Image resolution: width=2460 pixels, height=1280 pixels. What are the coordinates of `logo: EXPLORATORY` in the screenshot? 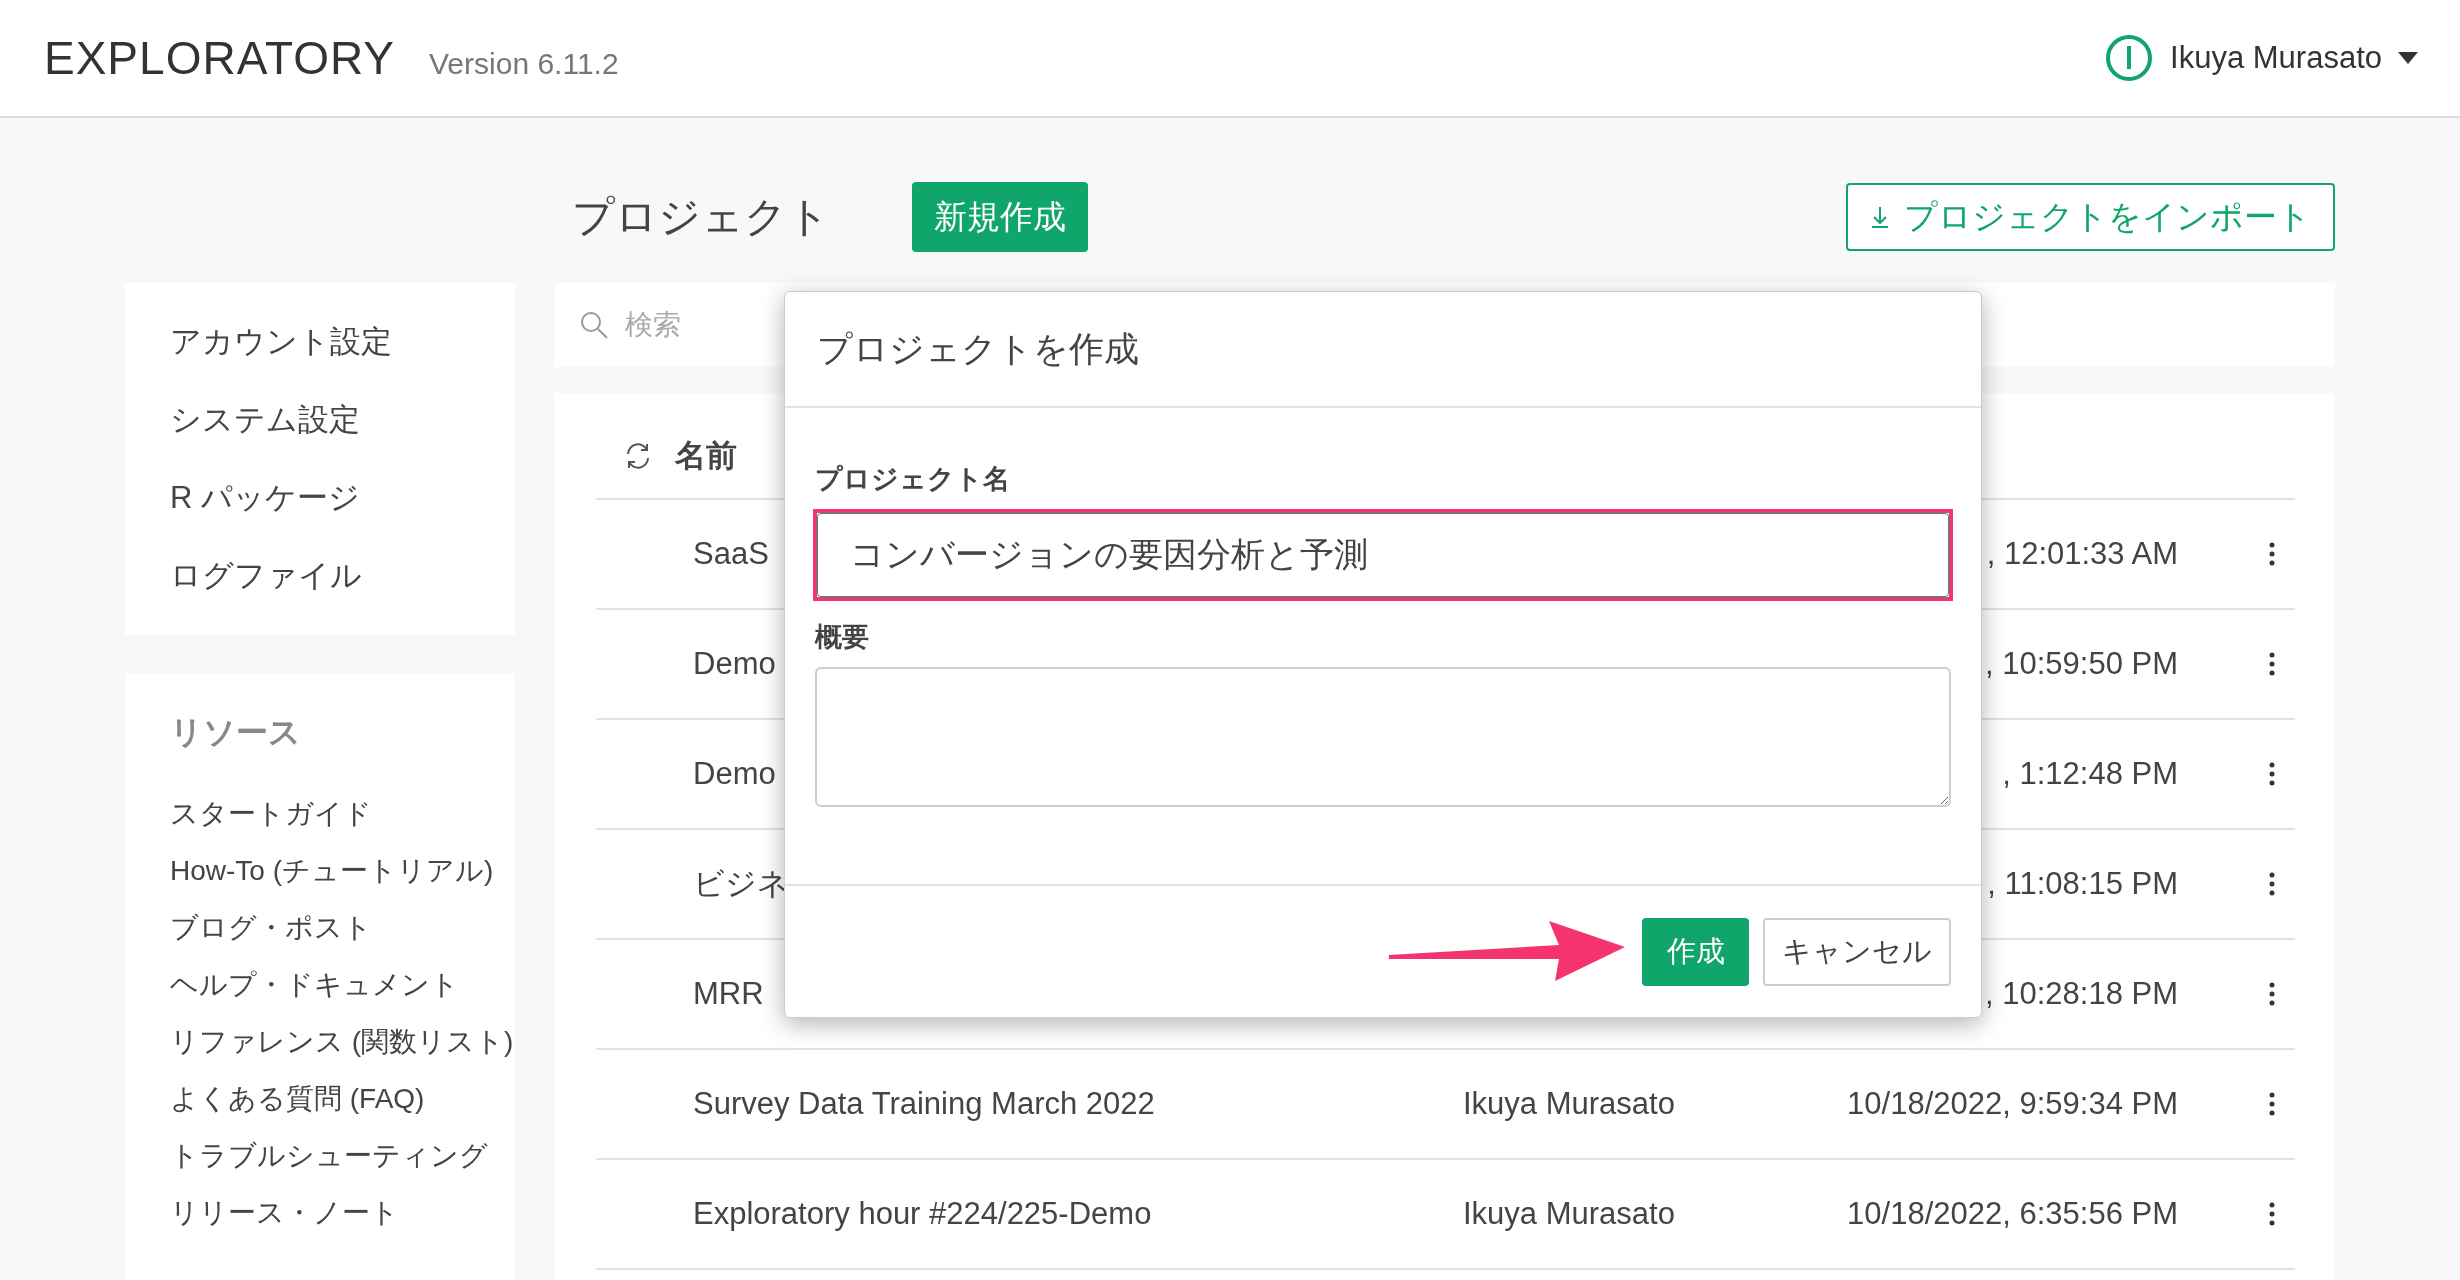 It's located at (219, 58).